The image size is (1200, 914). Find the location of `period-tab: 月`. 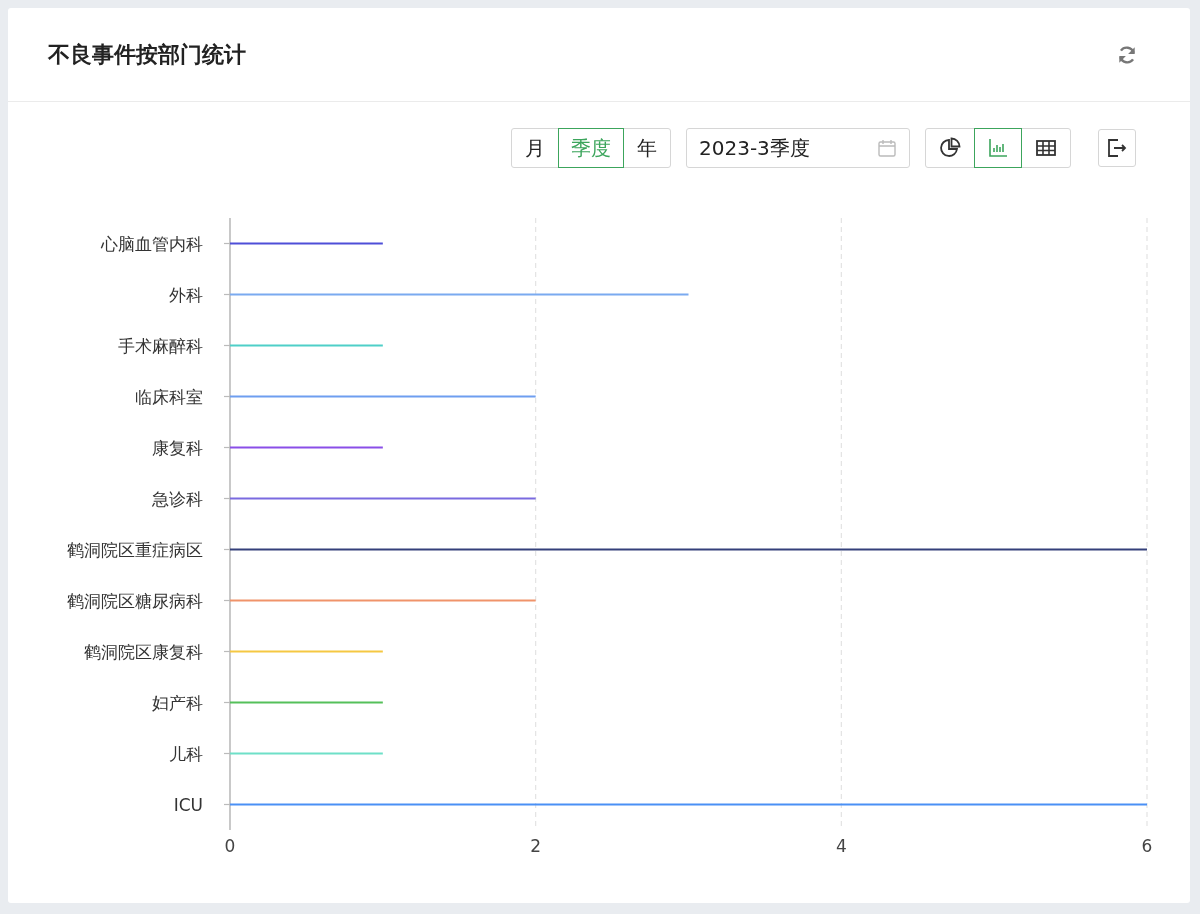

period-tab: 月 is located at coordinates (535, 148).